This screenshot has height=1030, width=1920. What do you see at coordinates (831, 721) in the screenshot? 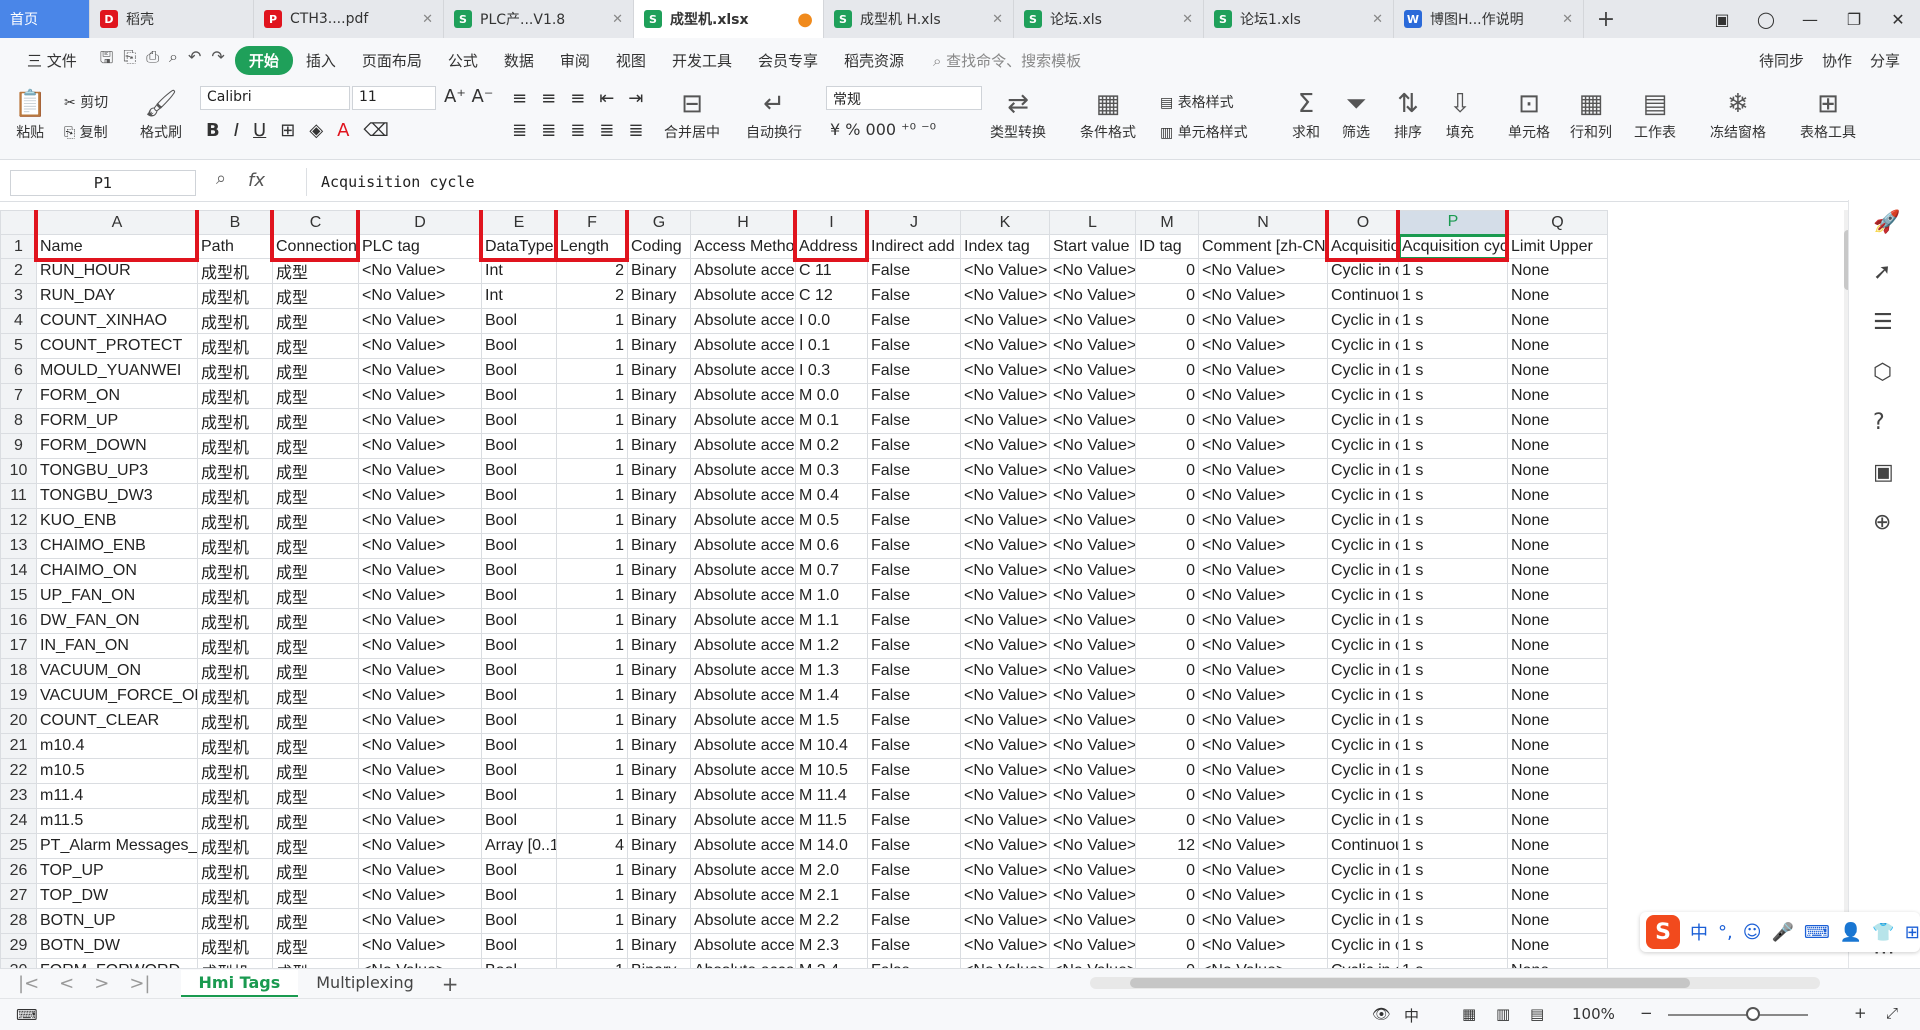
I see `cell: M 1.5` at bounding box center [831, 721].